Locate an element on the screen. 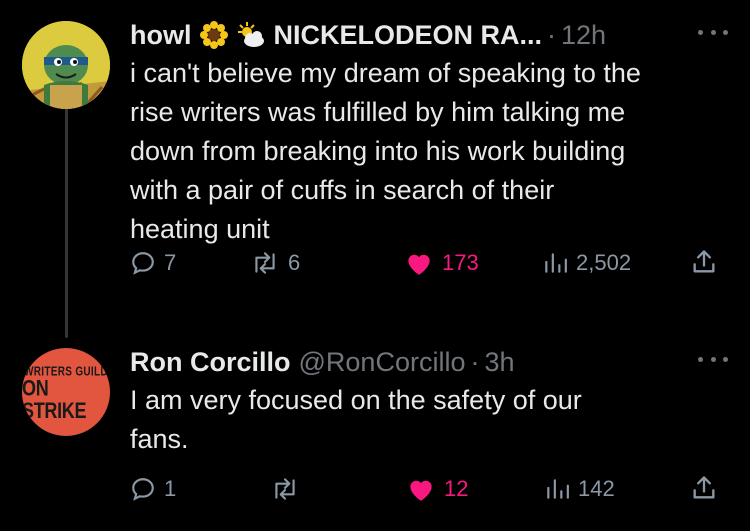 The height and width of the screenshot is (531, 750). reply-button: 1 is located at coordinates (153, 489).